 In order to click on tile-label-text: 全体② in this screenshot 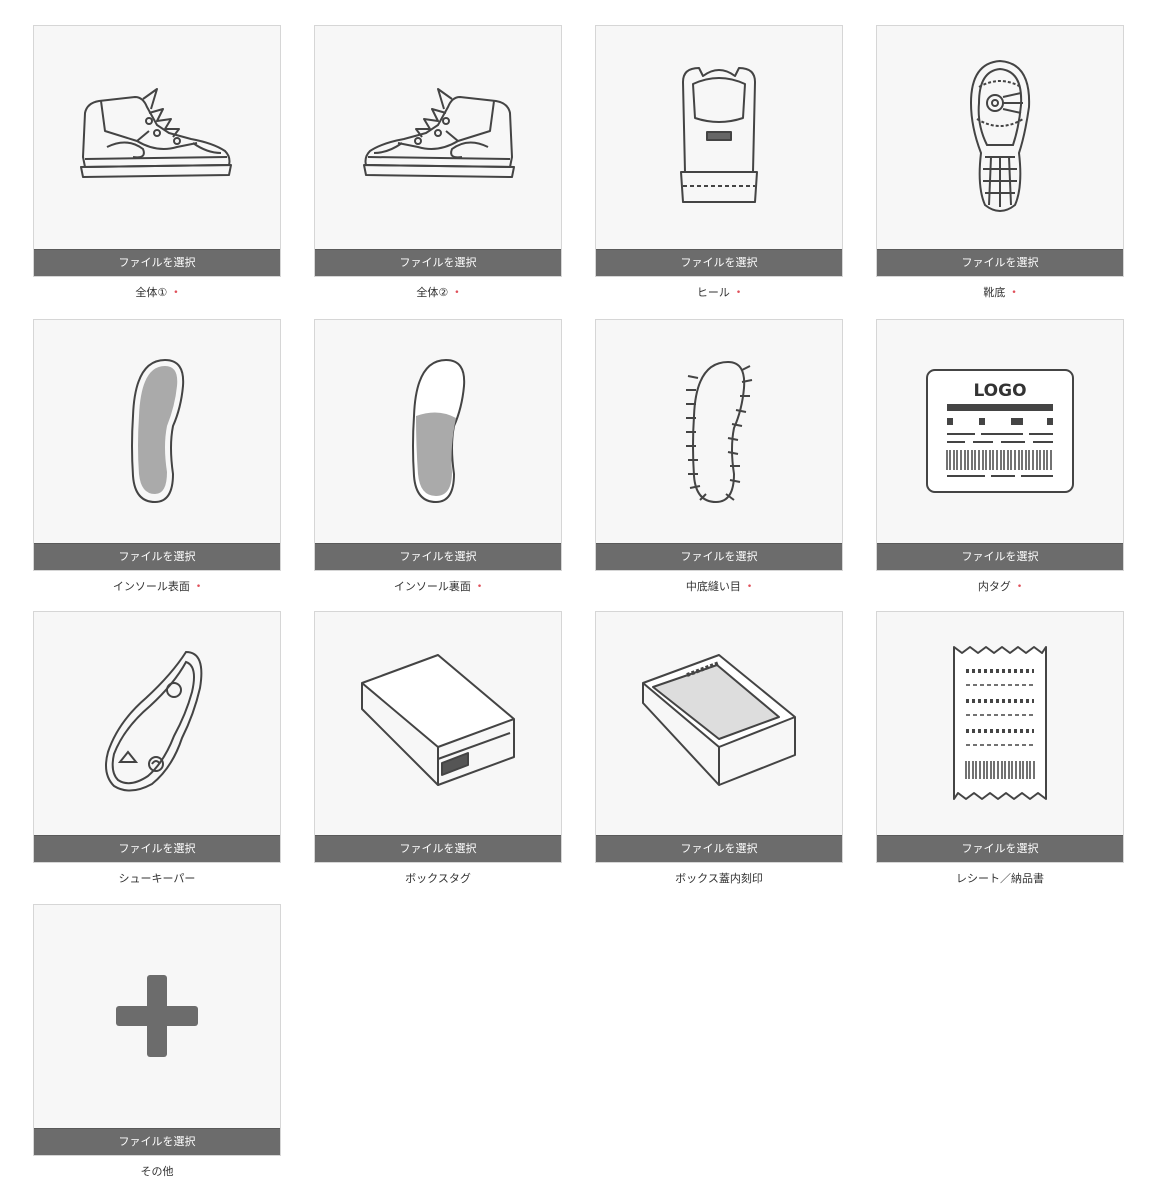, I will do `click(432, 292)`.